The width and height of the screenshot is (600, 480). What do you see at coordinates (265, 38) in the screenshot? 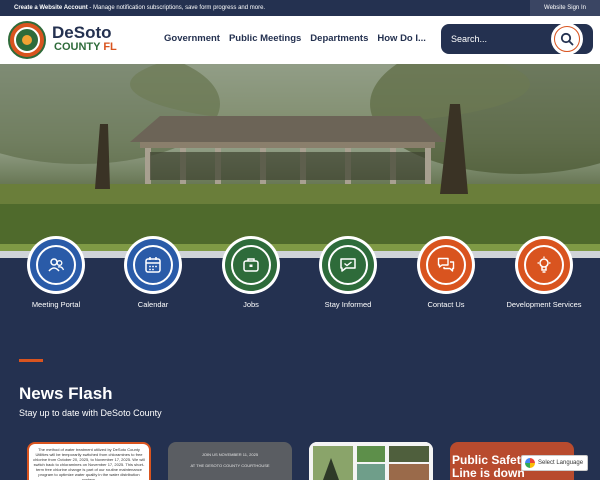
I see `nav-public-meetings: Public Meetings` at bounding box center [265, 38].